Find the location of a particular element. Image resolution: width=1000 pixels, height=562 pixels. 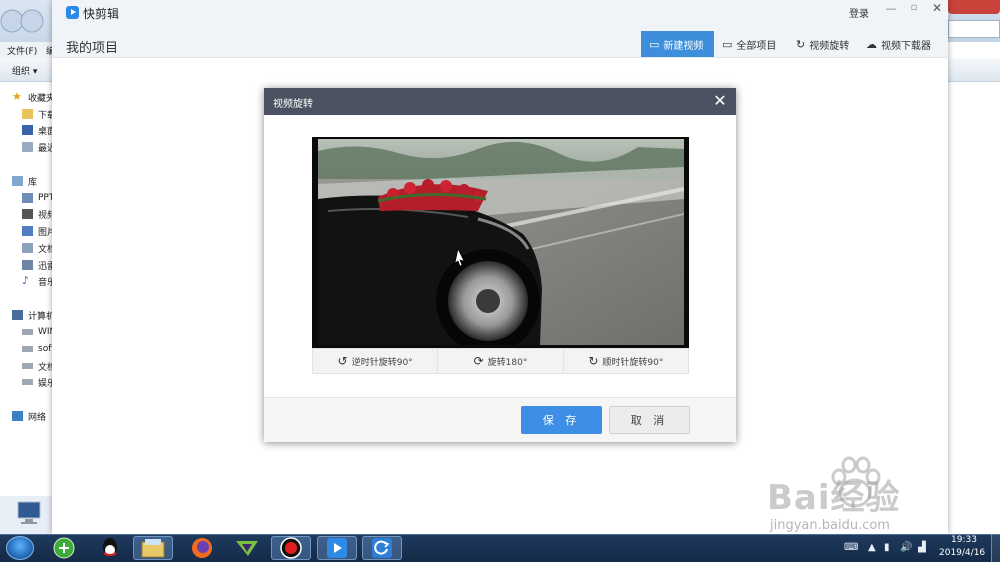

document-folder-icon is located at coordinates (27, 248).